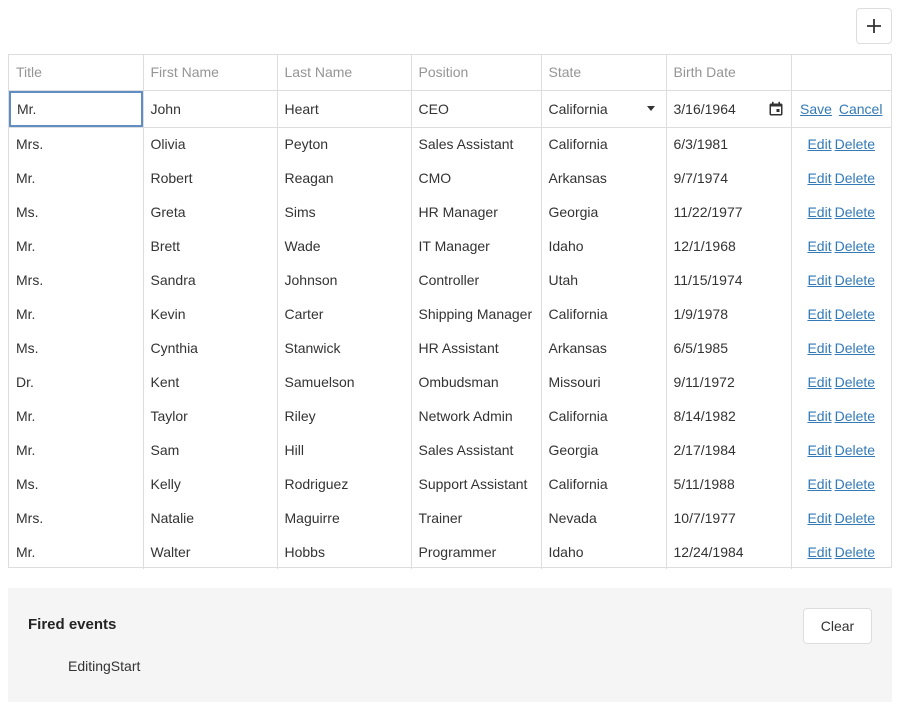  Describe the element at coordinates (210, 109) in the screenshot. I see `edit-cell-first-name: John` at that location.